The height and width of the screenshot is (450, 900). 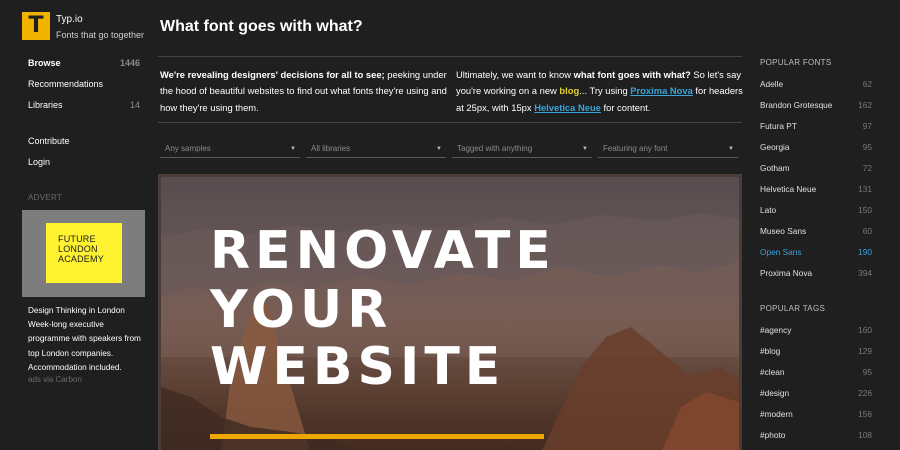 I want to click on advert-via-link: ads via Carbon, so click(x=55, y=379).